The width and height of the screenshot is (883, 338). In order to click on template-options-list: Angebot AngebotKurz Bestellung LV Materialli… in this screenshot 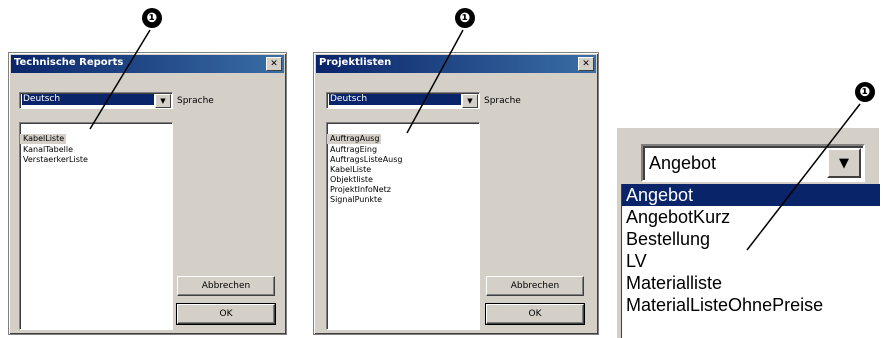, I will do `click(750, 261)`.